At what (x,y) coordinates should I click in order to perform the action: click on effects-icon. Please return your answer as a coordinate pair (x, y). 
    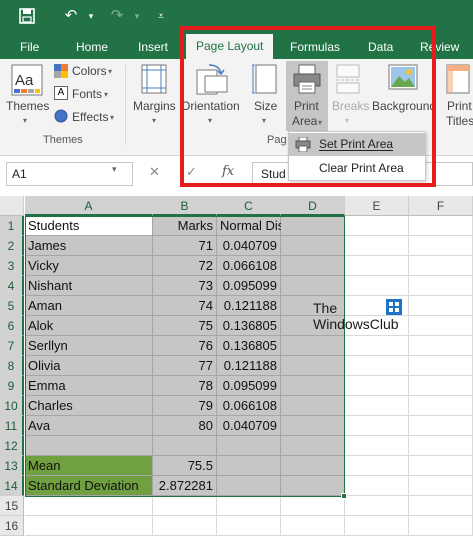
    Looking at the image, I should click on (61, 118).